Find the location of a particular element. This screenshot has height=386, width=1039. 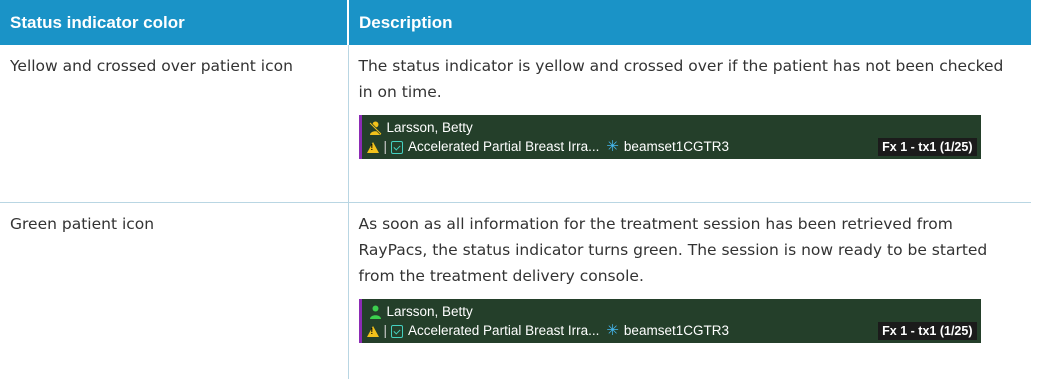

table-header-row: Status indicator color Description is located at coordinates (515, 22).